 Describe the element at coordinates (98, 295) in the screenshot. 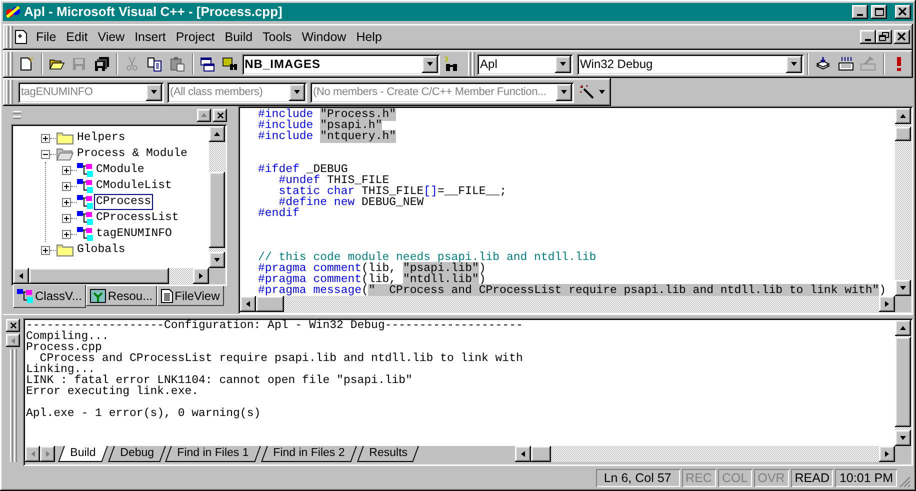

I see `resource-icon` at that location.